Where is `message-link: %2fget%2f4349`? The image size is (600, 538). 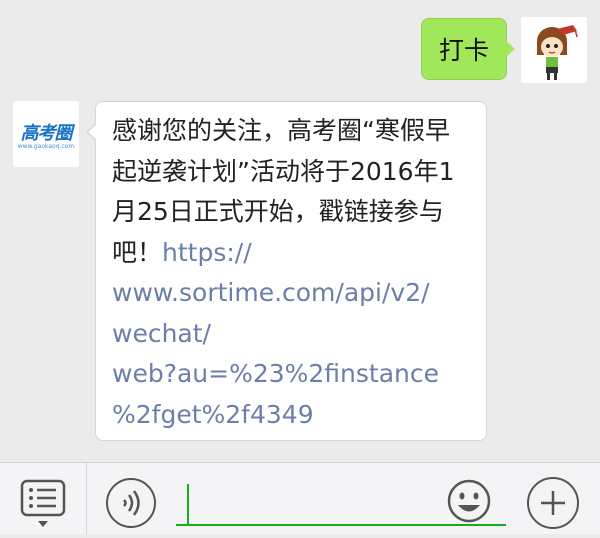
message-link: %2fget%2f4349 is located at coordinates (292, 415).